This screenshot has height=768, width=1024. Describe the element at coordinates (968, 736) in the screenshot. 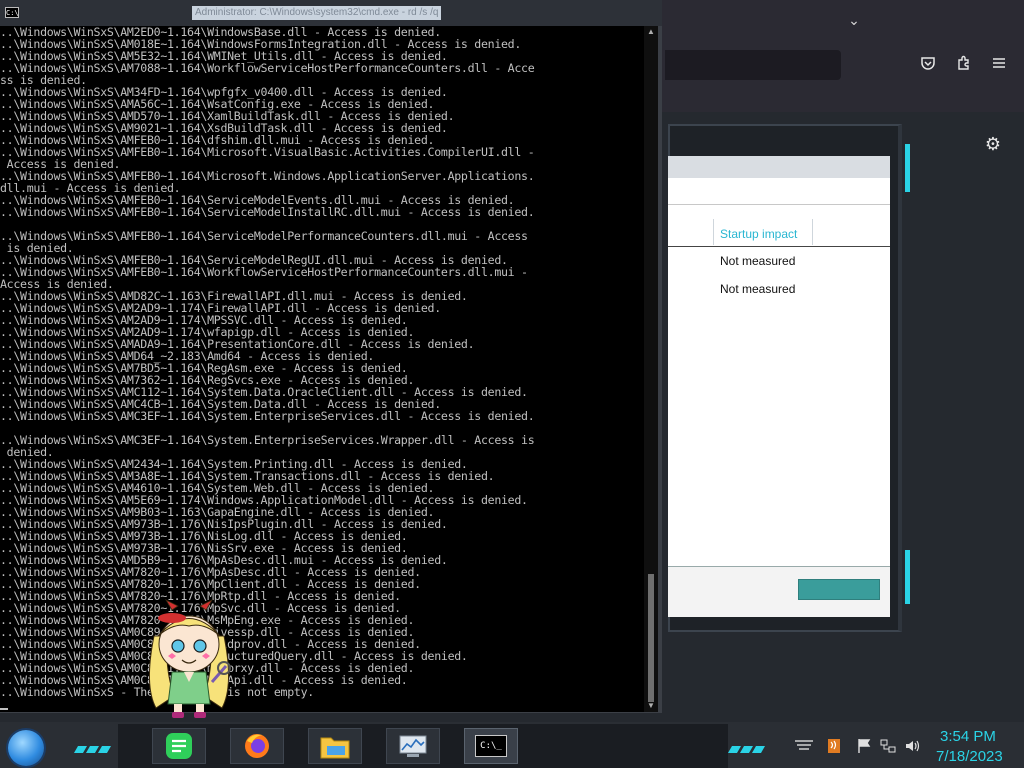

I see `clock-time: 3:54 PM` at that location.